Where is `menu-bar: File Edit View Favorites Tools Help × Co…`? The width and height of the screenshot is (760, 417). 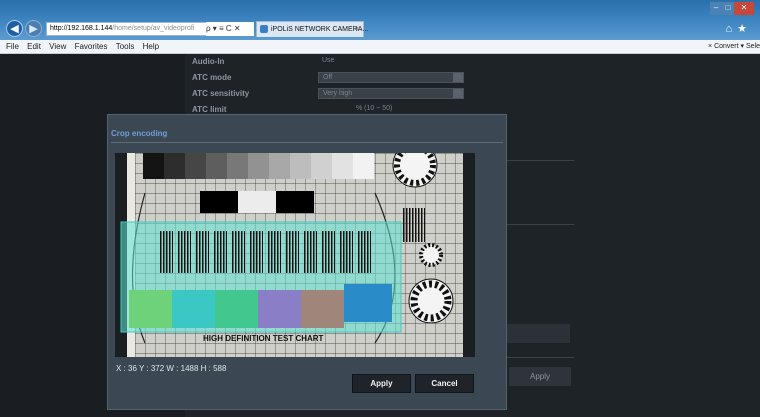
menu-bar: File Edit View Favorites Tools Help × Co… is located at coordinates (380, 47).